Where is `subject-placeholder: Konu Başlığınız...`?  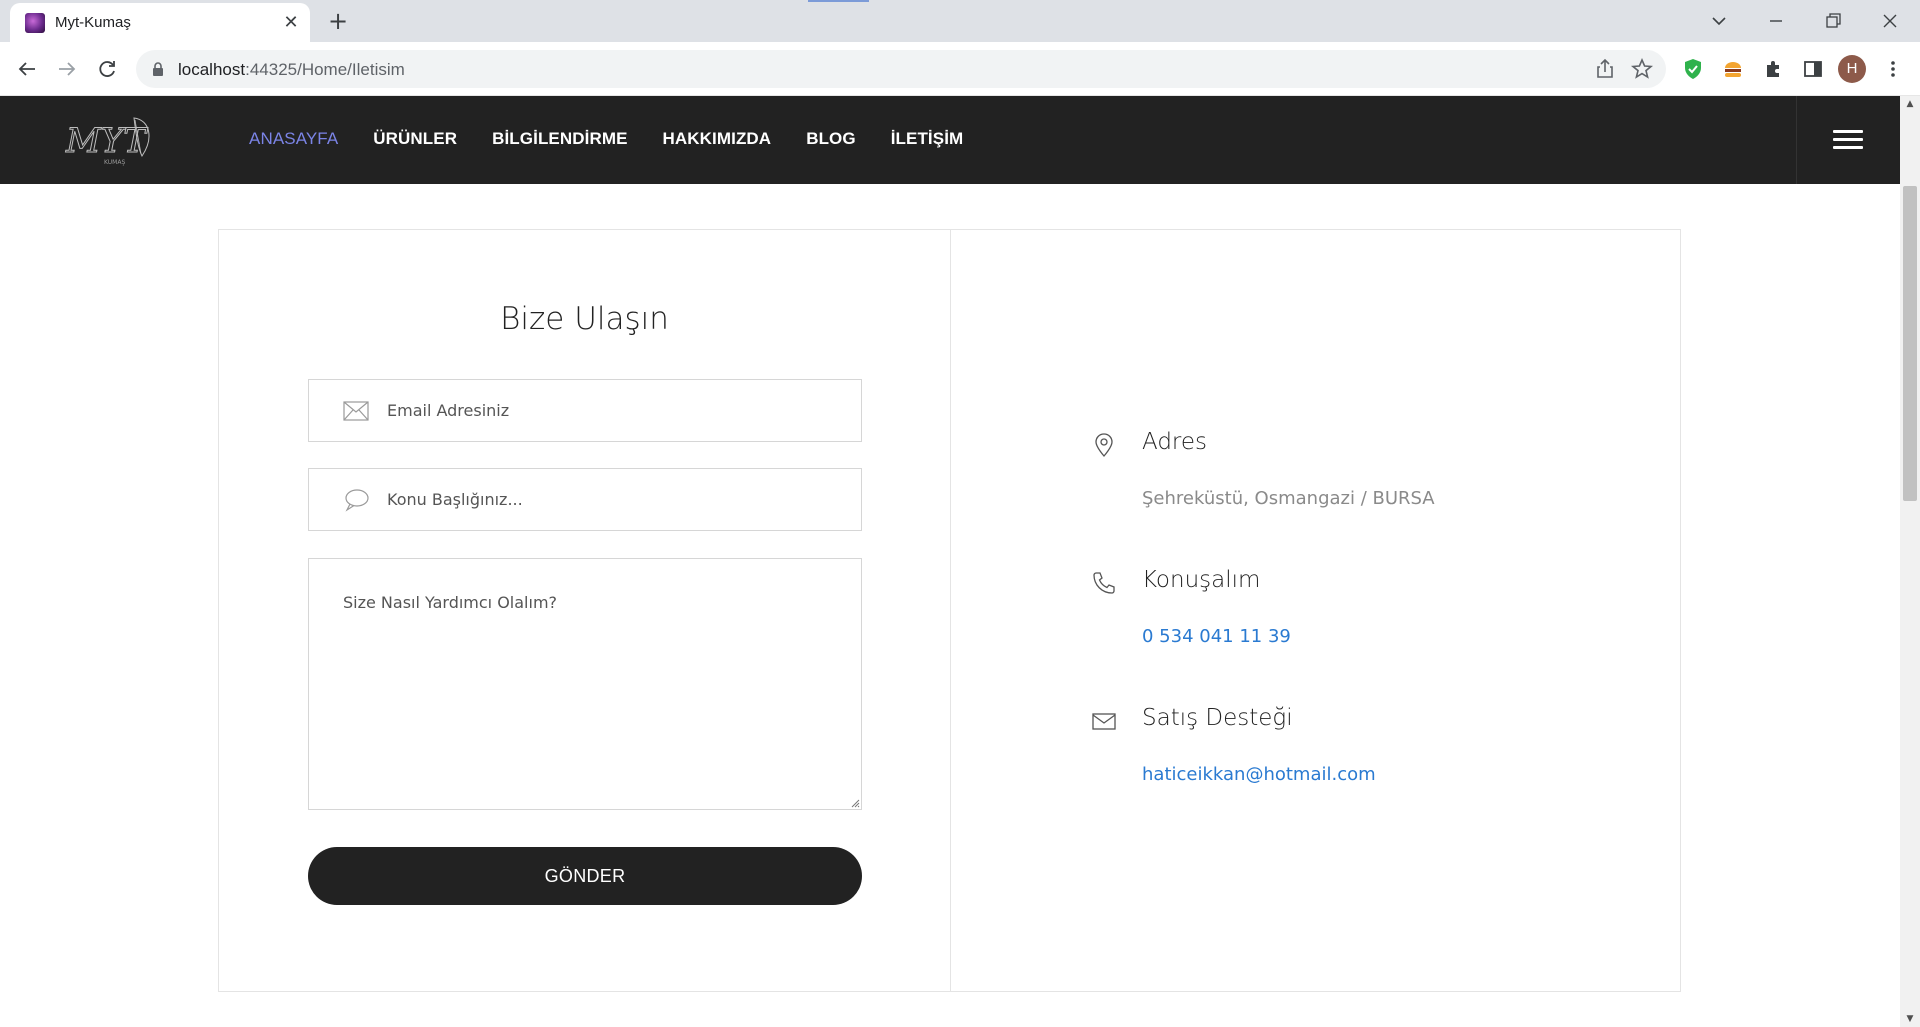
subject-placeholder: Konu Başlığınız... is located at coordinates (455, 499).